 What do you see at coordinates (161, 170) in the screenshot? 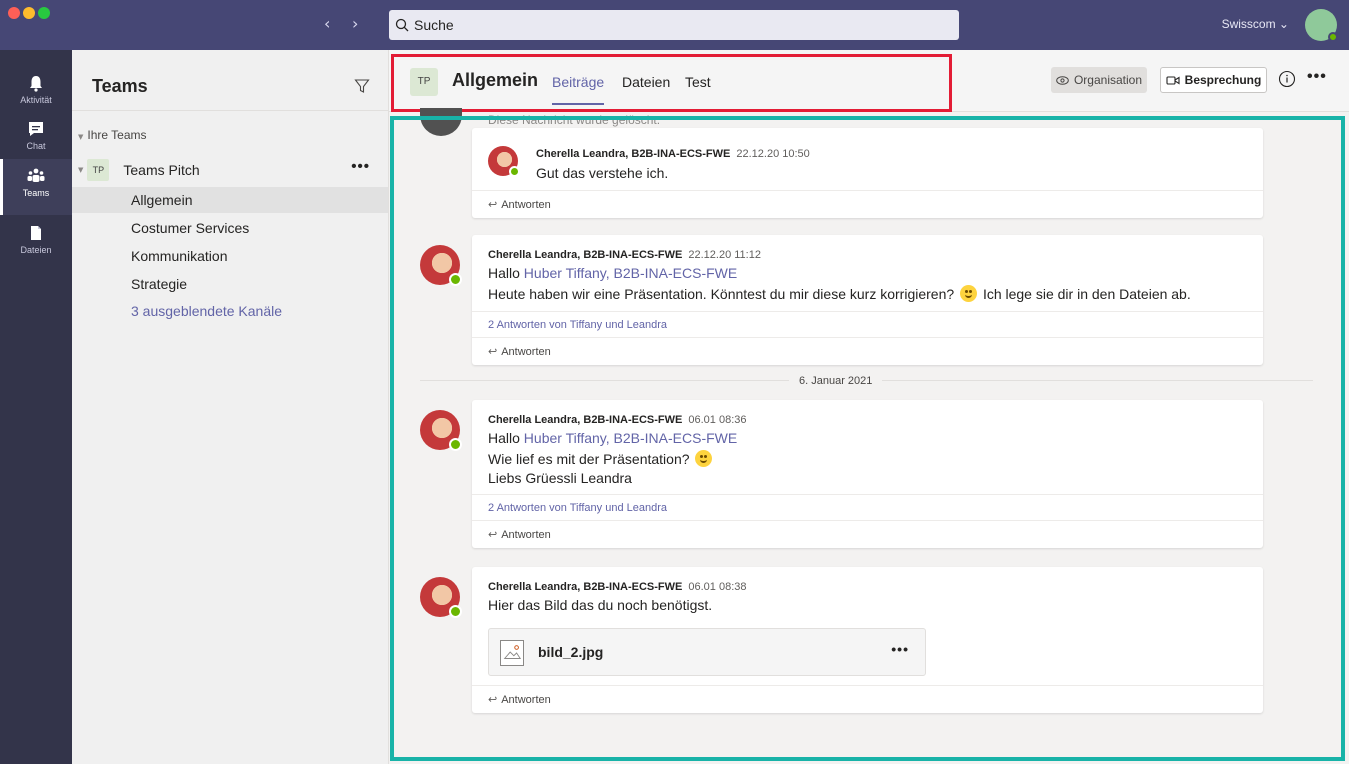
I see `team-name: Teams Pitch` at bounding box center [161, 170].